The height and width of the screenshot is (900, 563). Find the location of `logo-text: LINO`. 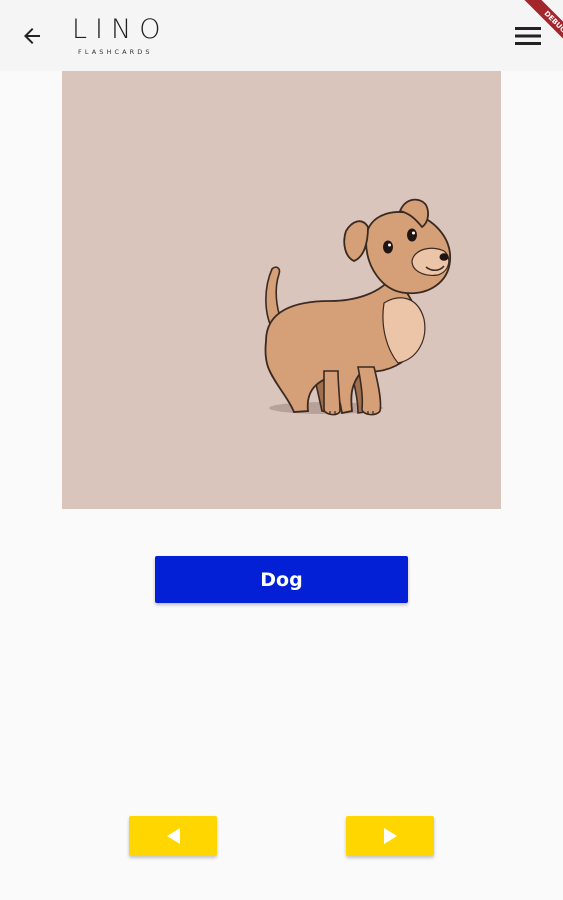

logo-text: LINO is located at coordinates (120, 29).